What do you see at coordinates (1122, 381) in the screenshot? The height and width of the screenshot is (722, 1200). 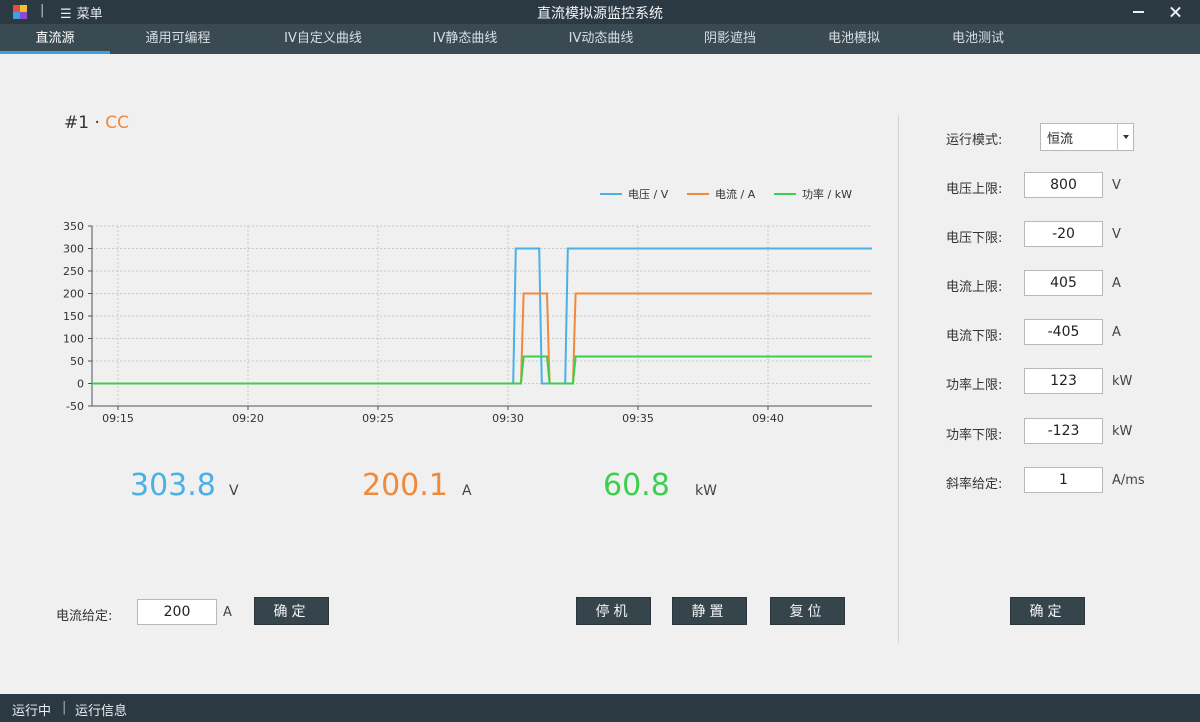 I see `power-upper-unit: kW` at bounding box center [1122, 381].